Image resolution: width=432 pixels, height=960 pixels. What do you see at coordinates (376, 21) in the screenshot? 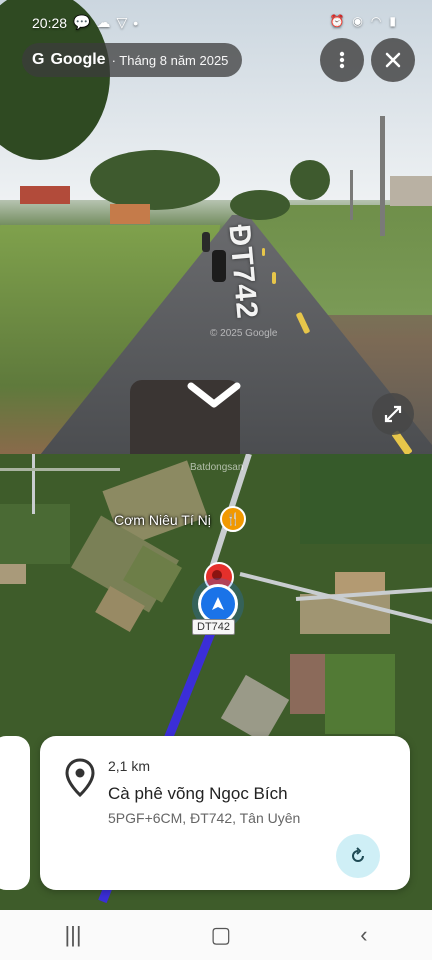
I see `wifi-icon: ◠` at bounding box center [376, 21].